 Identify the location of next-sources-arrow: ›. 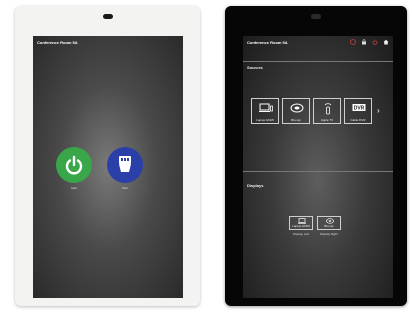
(378, 110).